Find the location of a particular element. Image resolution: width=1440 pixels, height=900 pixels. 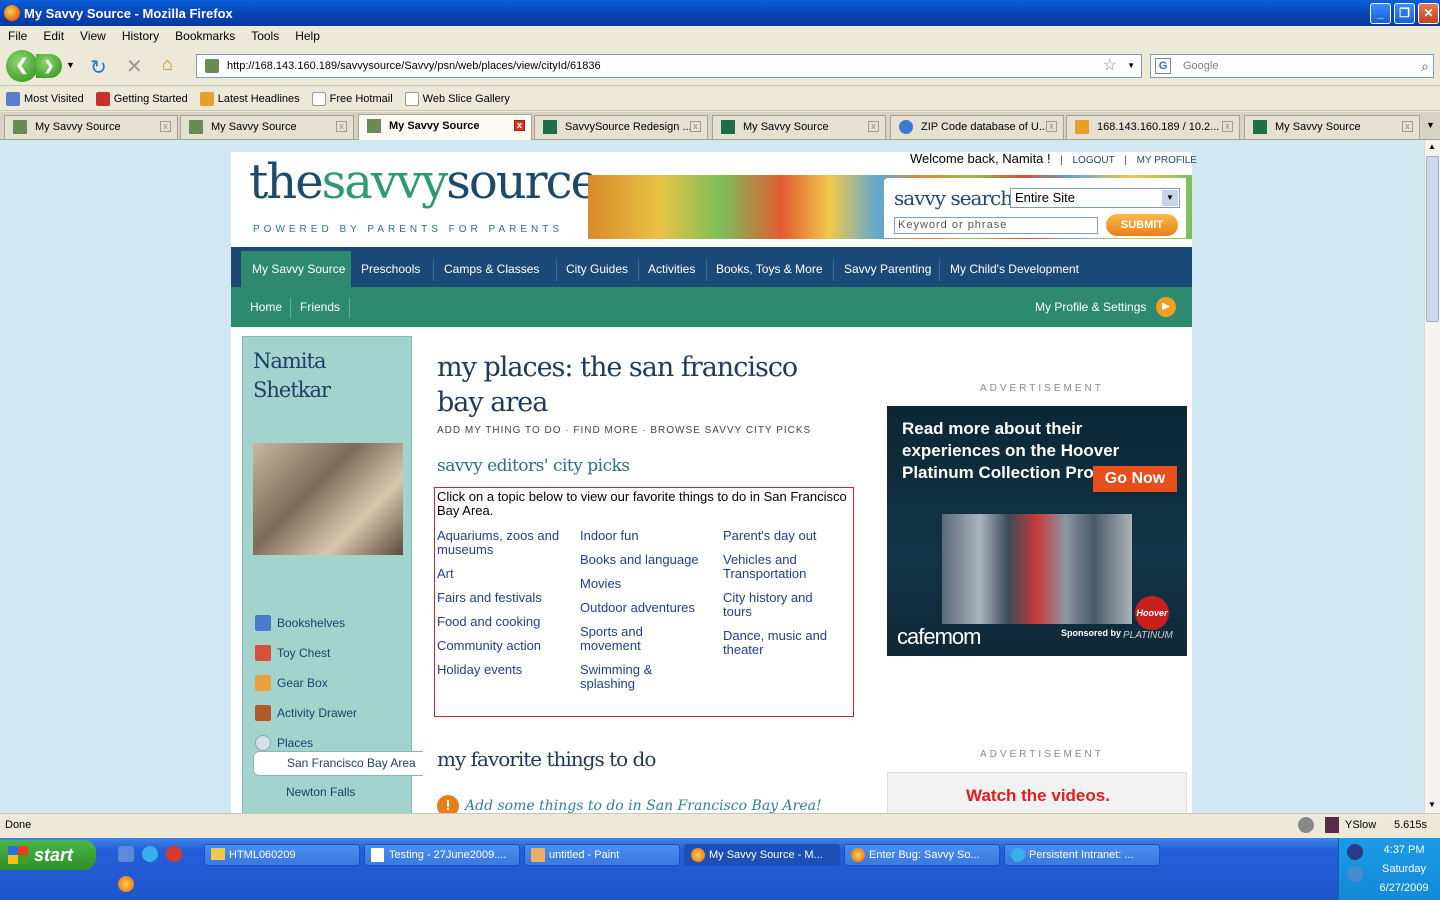

messenger-icon is located at coordinates (1355, 874).